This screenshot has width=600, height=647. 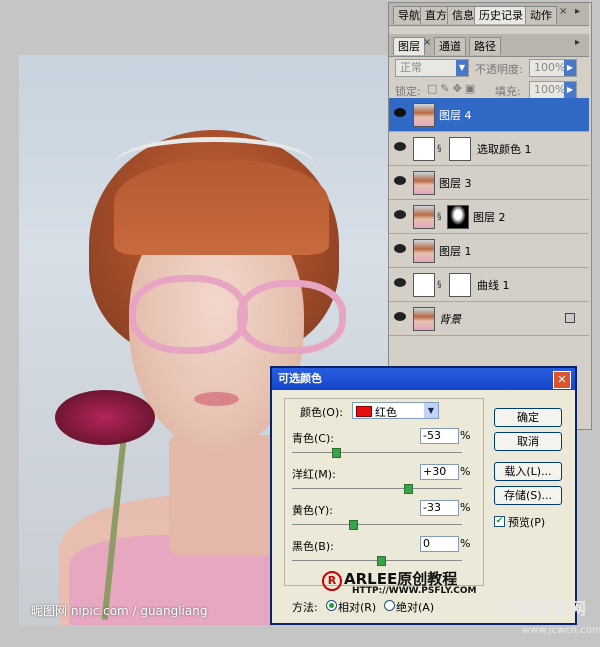 I want to click on colors-label: 颜色(O):, so click(x=321, y=412).